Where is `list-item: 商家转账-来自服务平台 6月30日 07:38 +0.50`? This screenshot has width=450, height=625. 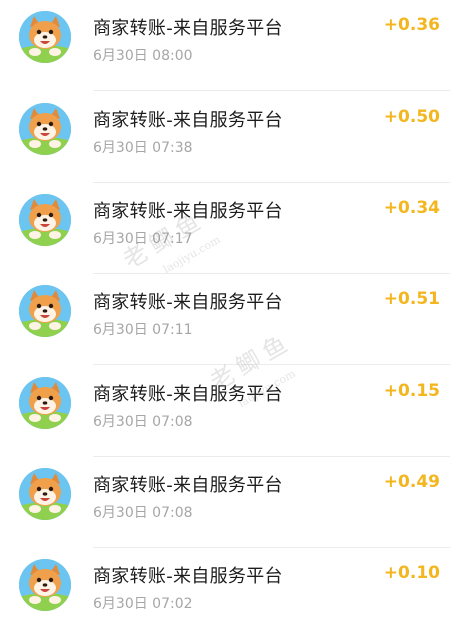
list-item: 商家转账-来自服务平台 6月30日 07:38 +0.50 is located at coordinates (225, 137).